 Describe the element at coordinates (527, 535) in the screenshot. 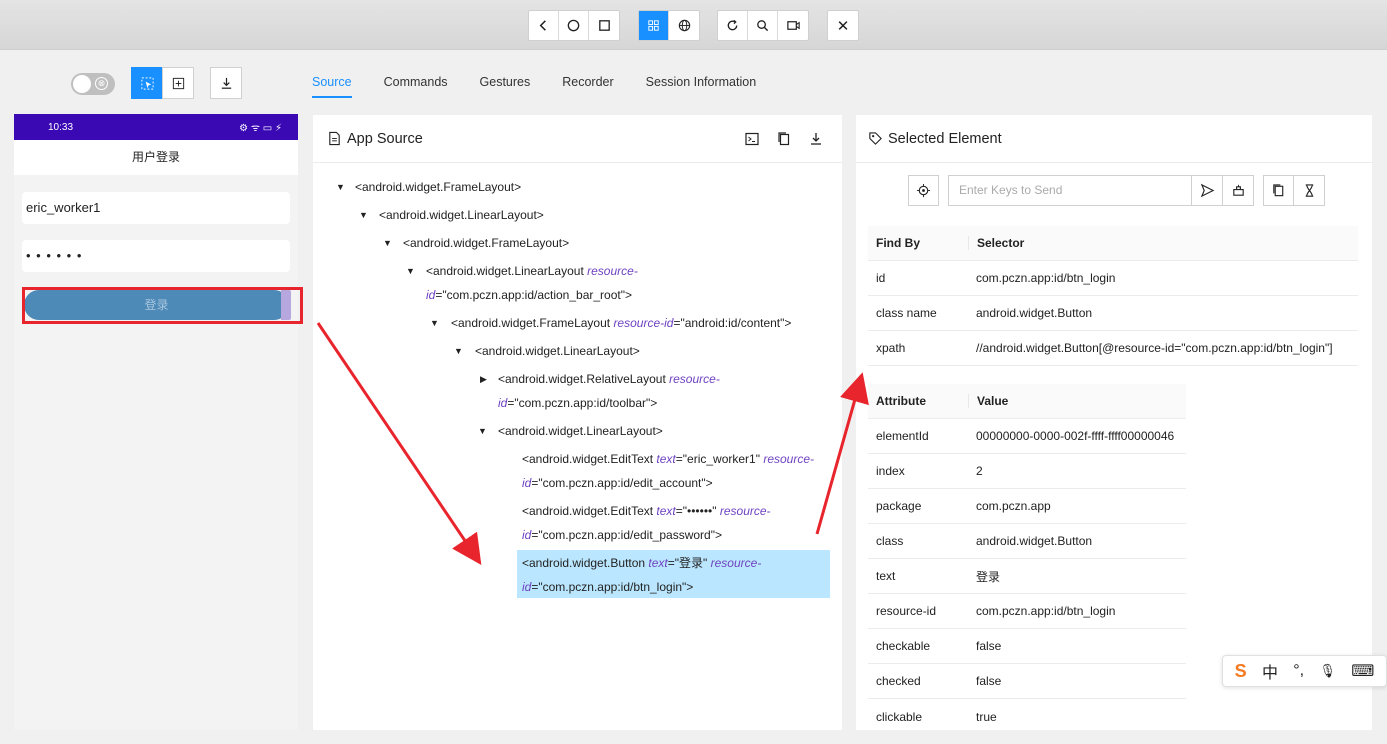

I see `tree-node-attr: id` at that location.